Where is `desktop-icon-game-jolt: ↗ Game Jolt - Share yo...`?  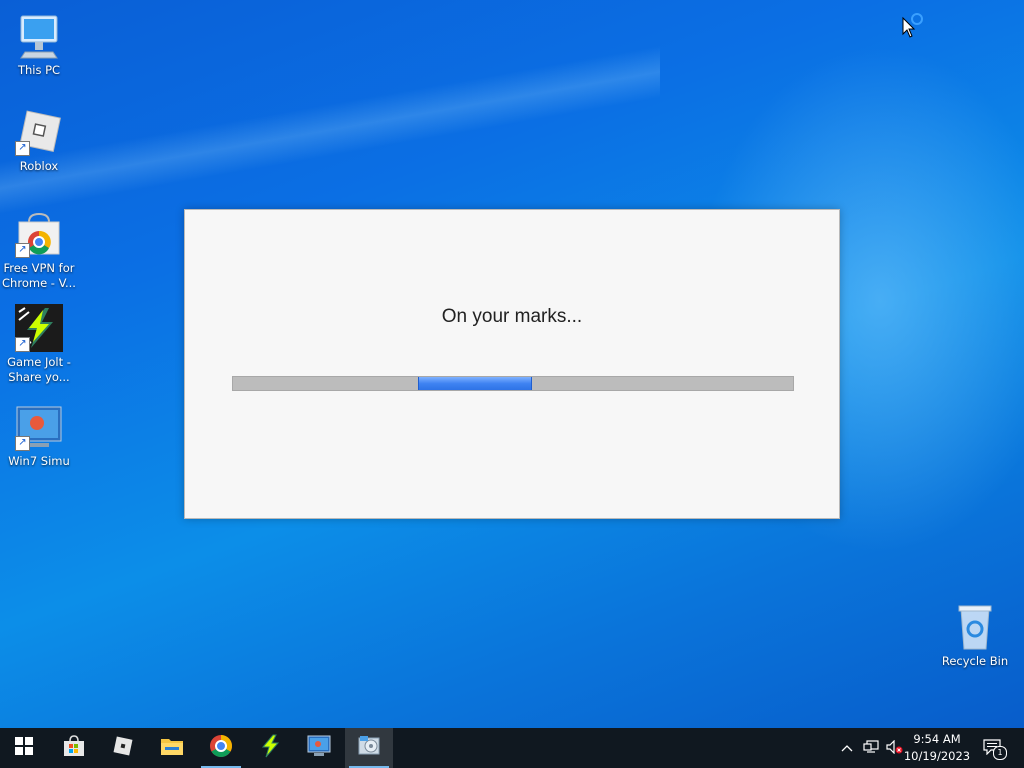 desktop-icon-game-jolt: ↗ Game Jolt - Share yo... is located at coordinates (39, 344).